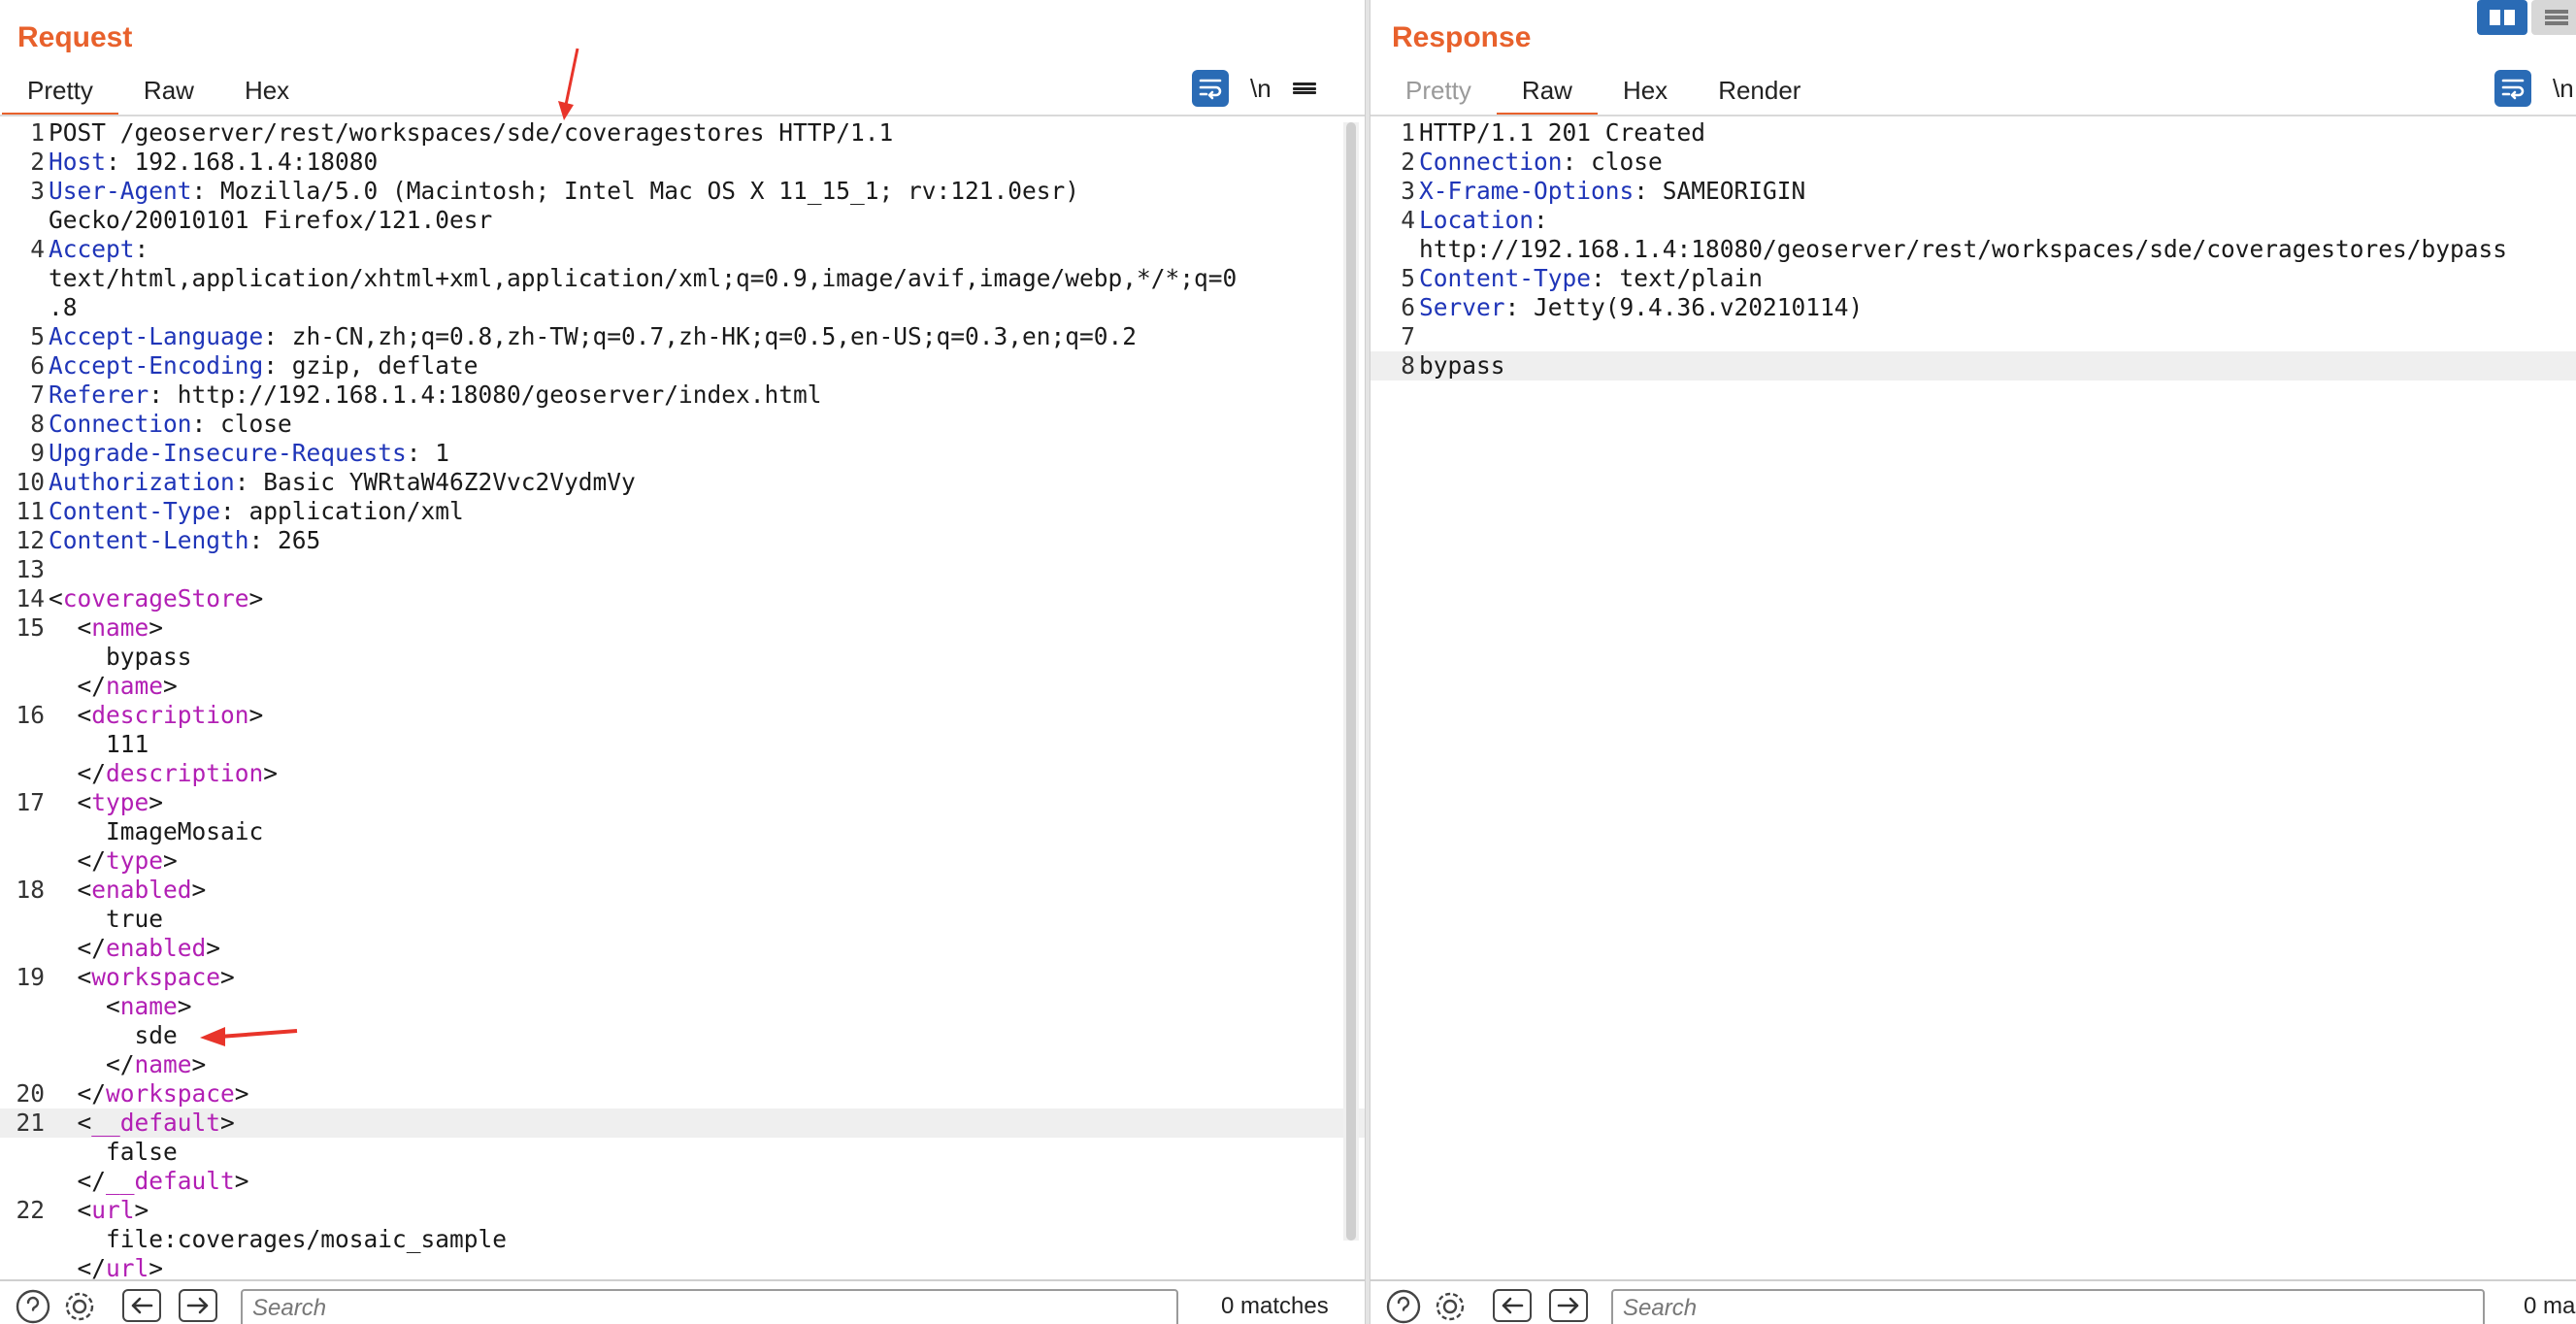 The width and height of the screenshot is (2576, 1324). What do you see at coordinates (75, 37) in the screenshot?
I see `request-title: Request` at bounding box center [75, 37].